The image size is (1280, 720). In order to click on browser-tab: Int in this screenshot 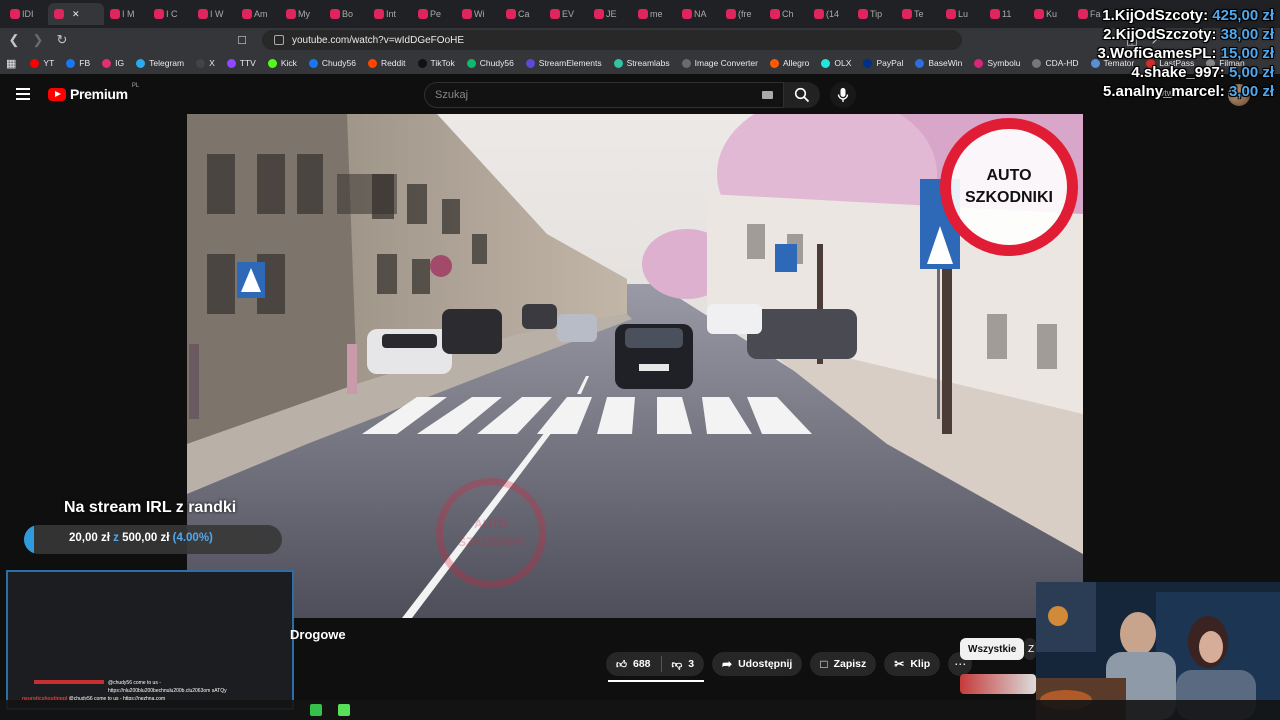, I will do `click(390, 14)`.